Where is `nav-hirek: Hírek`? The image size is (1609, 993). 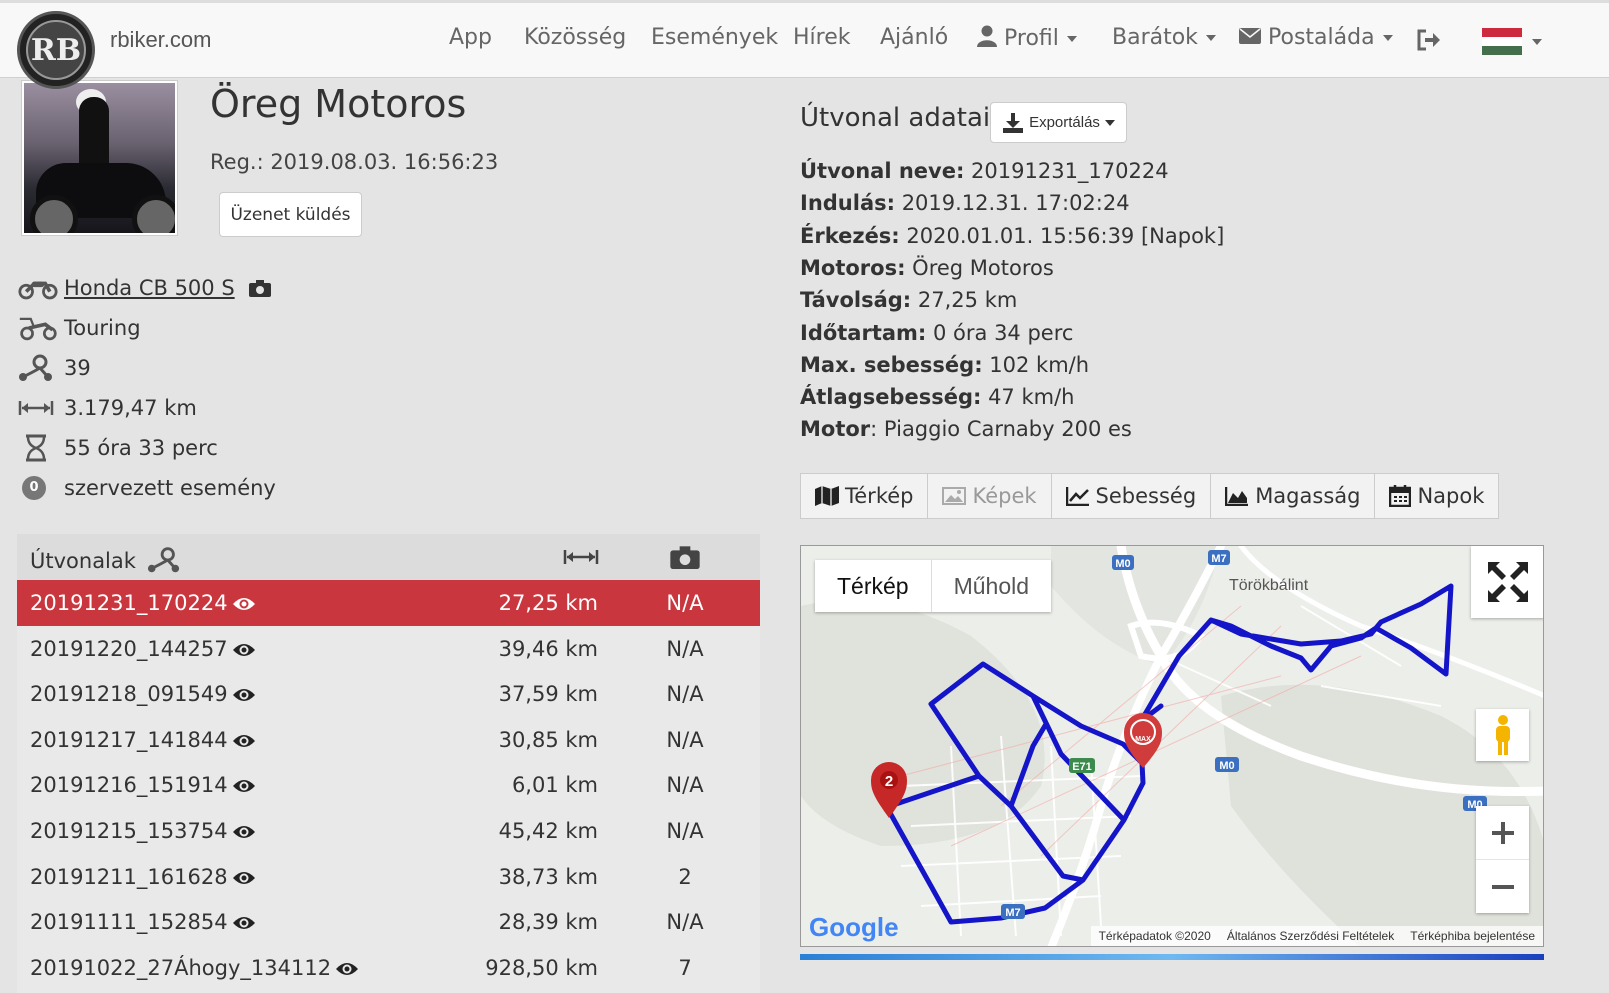
nav-hirek: Hírek is located at coordinates (822, 37).